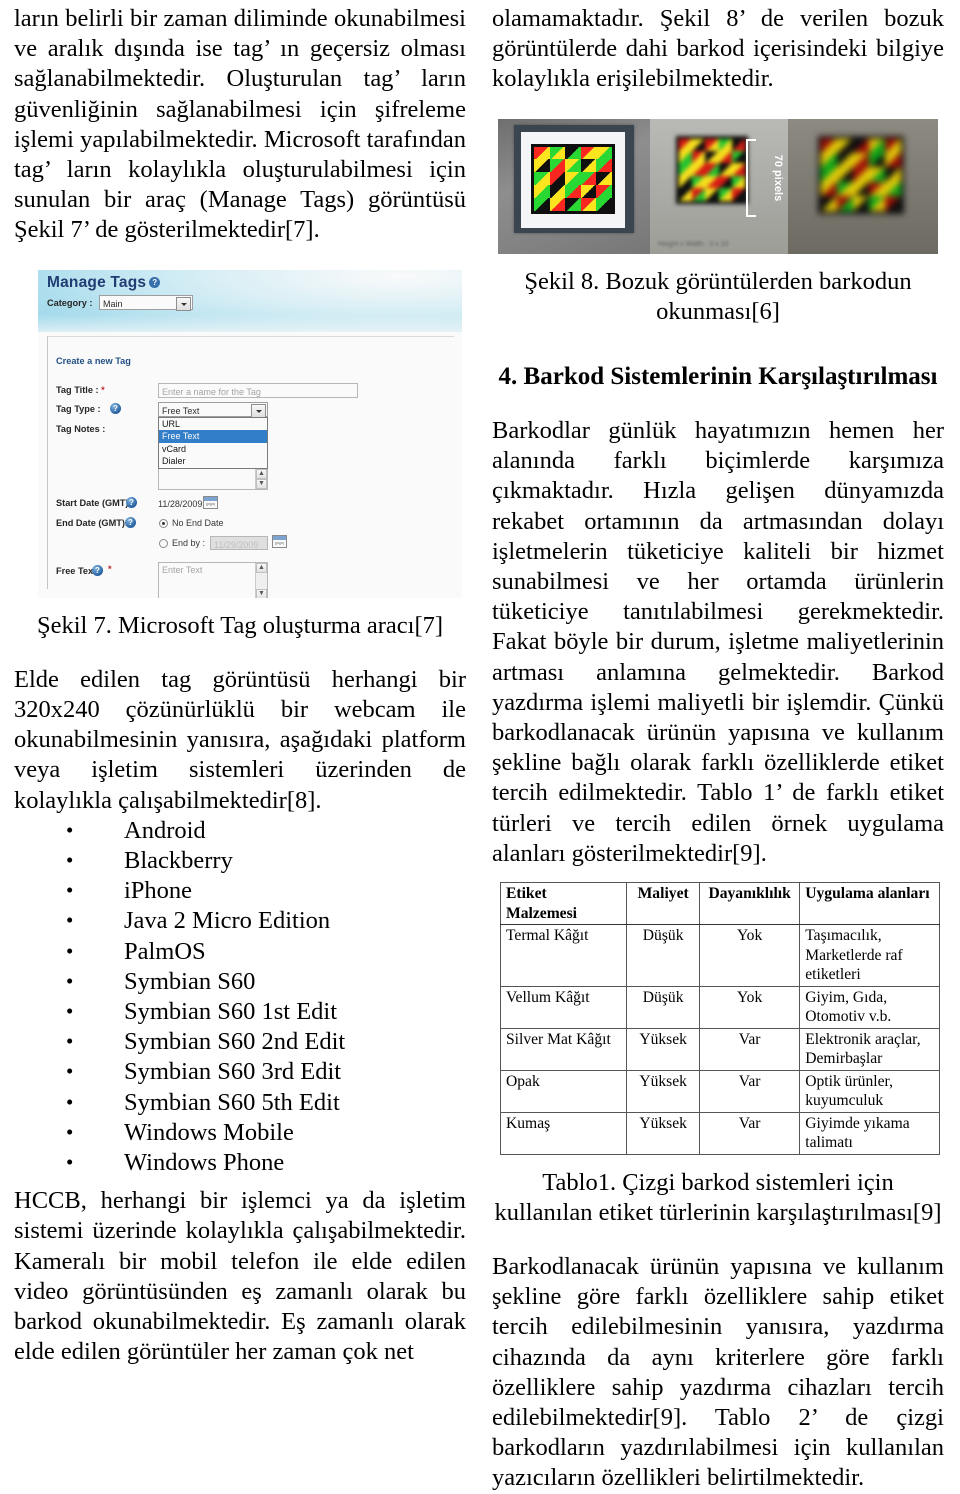  What do you see at coordinates (240, 920) in the screenshot?
I see `list-item: Java 2 Micro Edition` at bounding box center [240, 920].